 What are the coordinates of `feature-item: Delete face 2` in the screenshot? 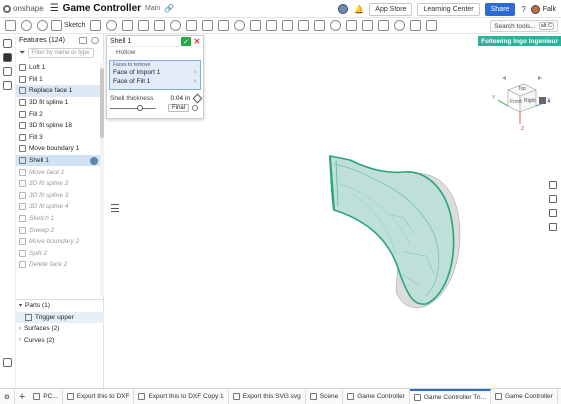 It's located at (58, 265).